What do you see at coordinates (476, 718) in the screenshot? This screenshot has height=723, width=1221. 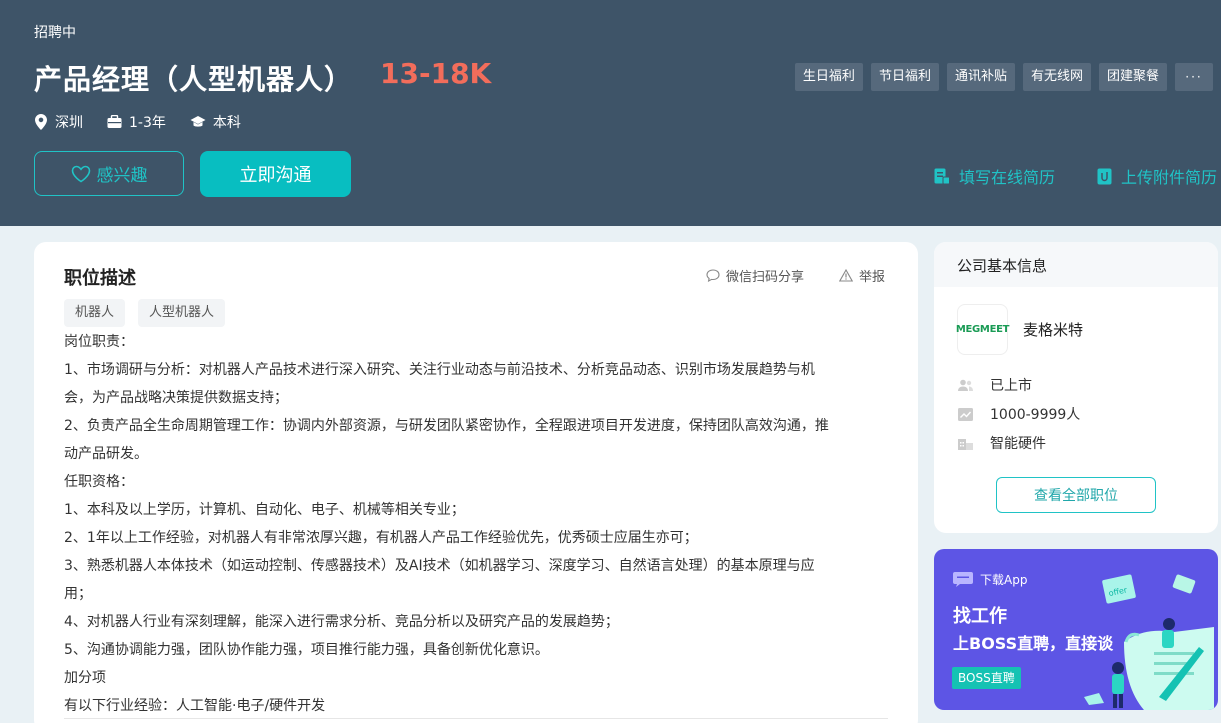 I see `divider` at bounding box center [476, 718].